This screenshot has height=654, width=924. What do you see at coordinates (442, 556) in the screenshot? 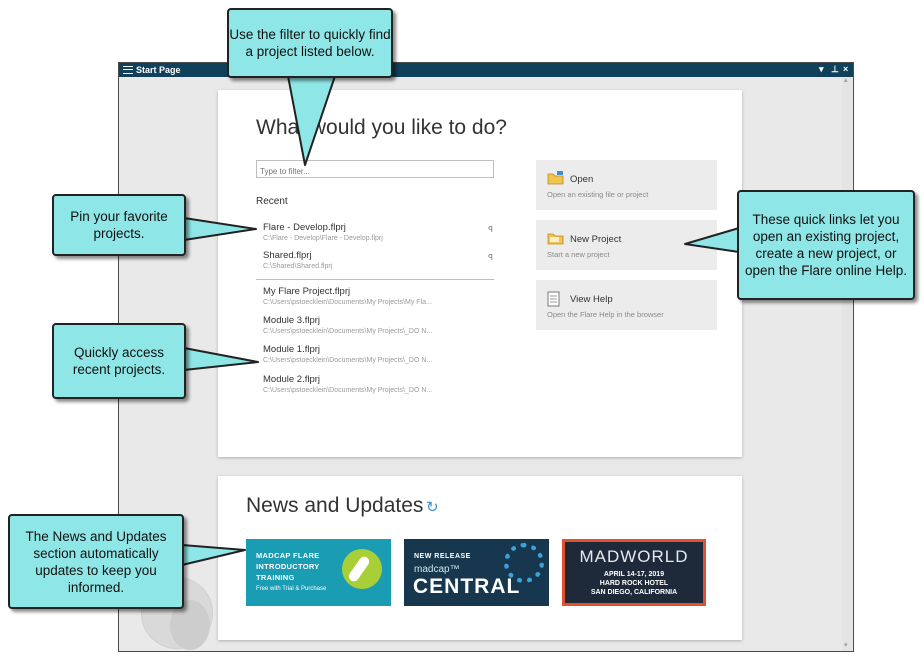
I see `banner-tag: NEW RELEASE` at bounding box center [442, 556].